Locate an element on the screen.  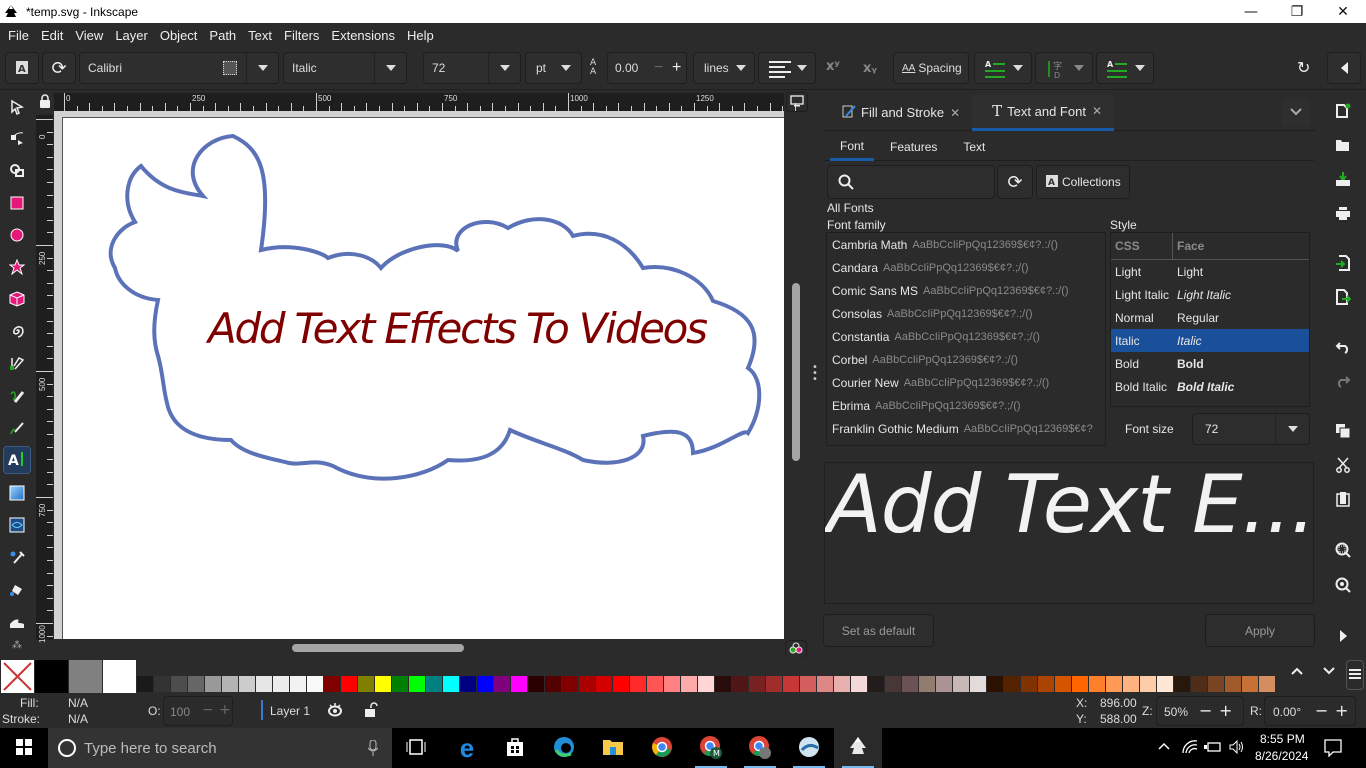
decrement-button: − is located at coordinates (658, 68).